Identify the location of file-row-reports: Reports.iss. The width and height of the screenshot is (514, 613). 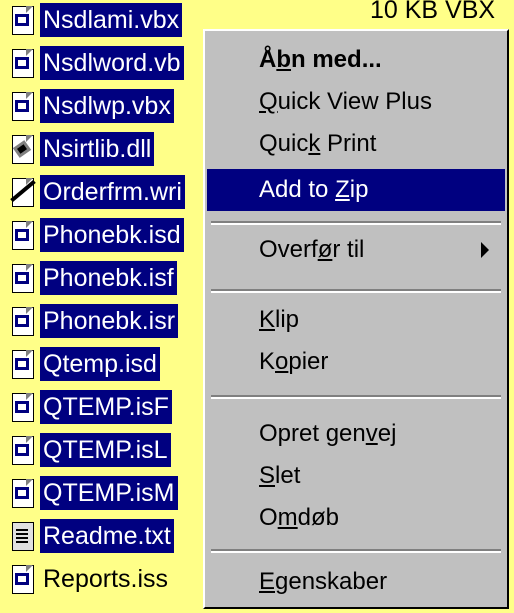
(89, 579).